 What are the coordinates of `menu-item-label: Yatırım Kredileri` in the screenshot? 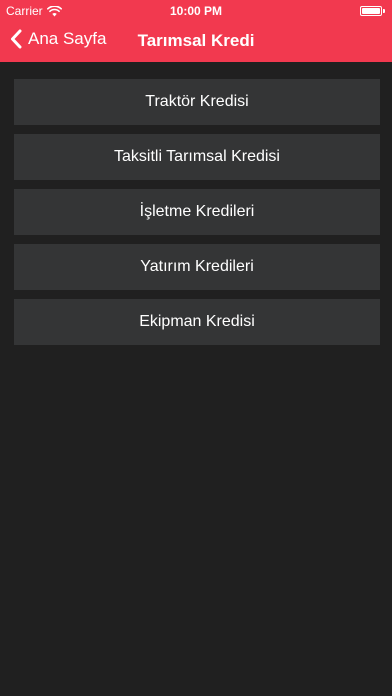 It's located at (197, 266).